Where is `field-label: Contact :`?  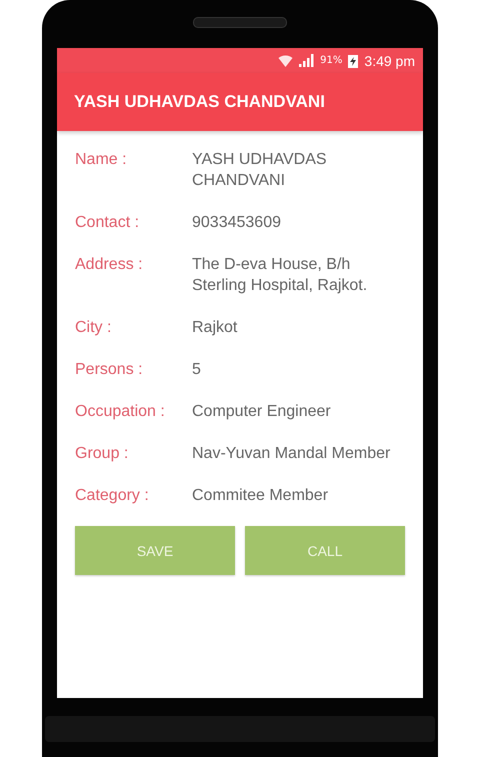 field-label: Contact : is located at coordinates (107, 223).